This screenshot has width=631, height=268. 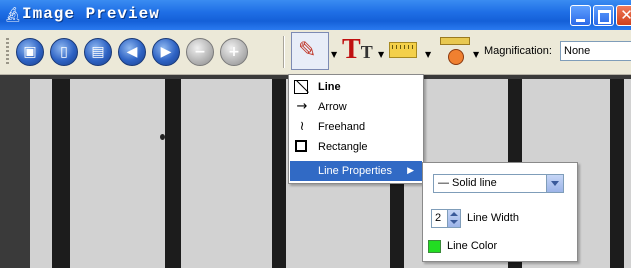 What do you see at coordinates (456, 57) in the screenshot?
I see `measure-circle-icon` at bounding box center [456, 57].